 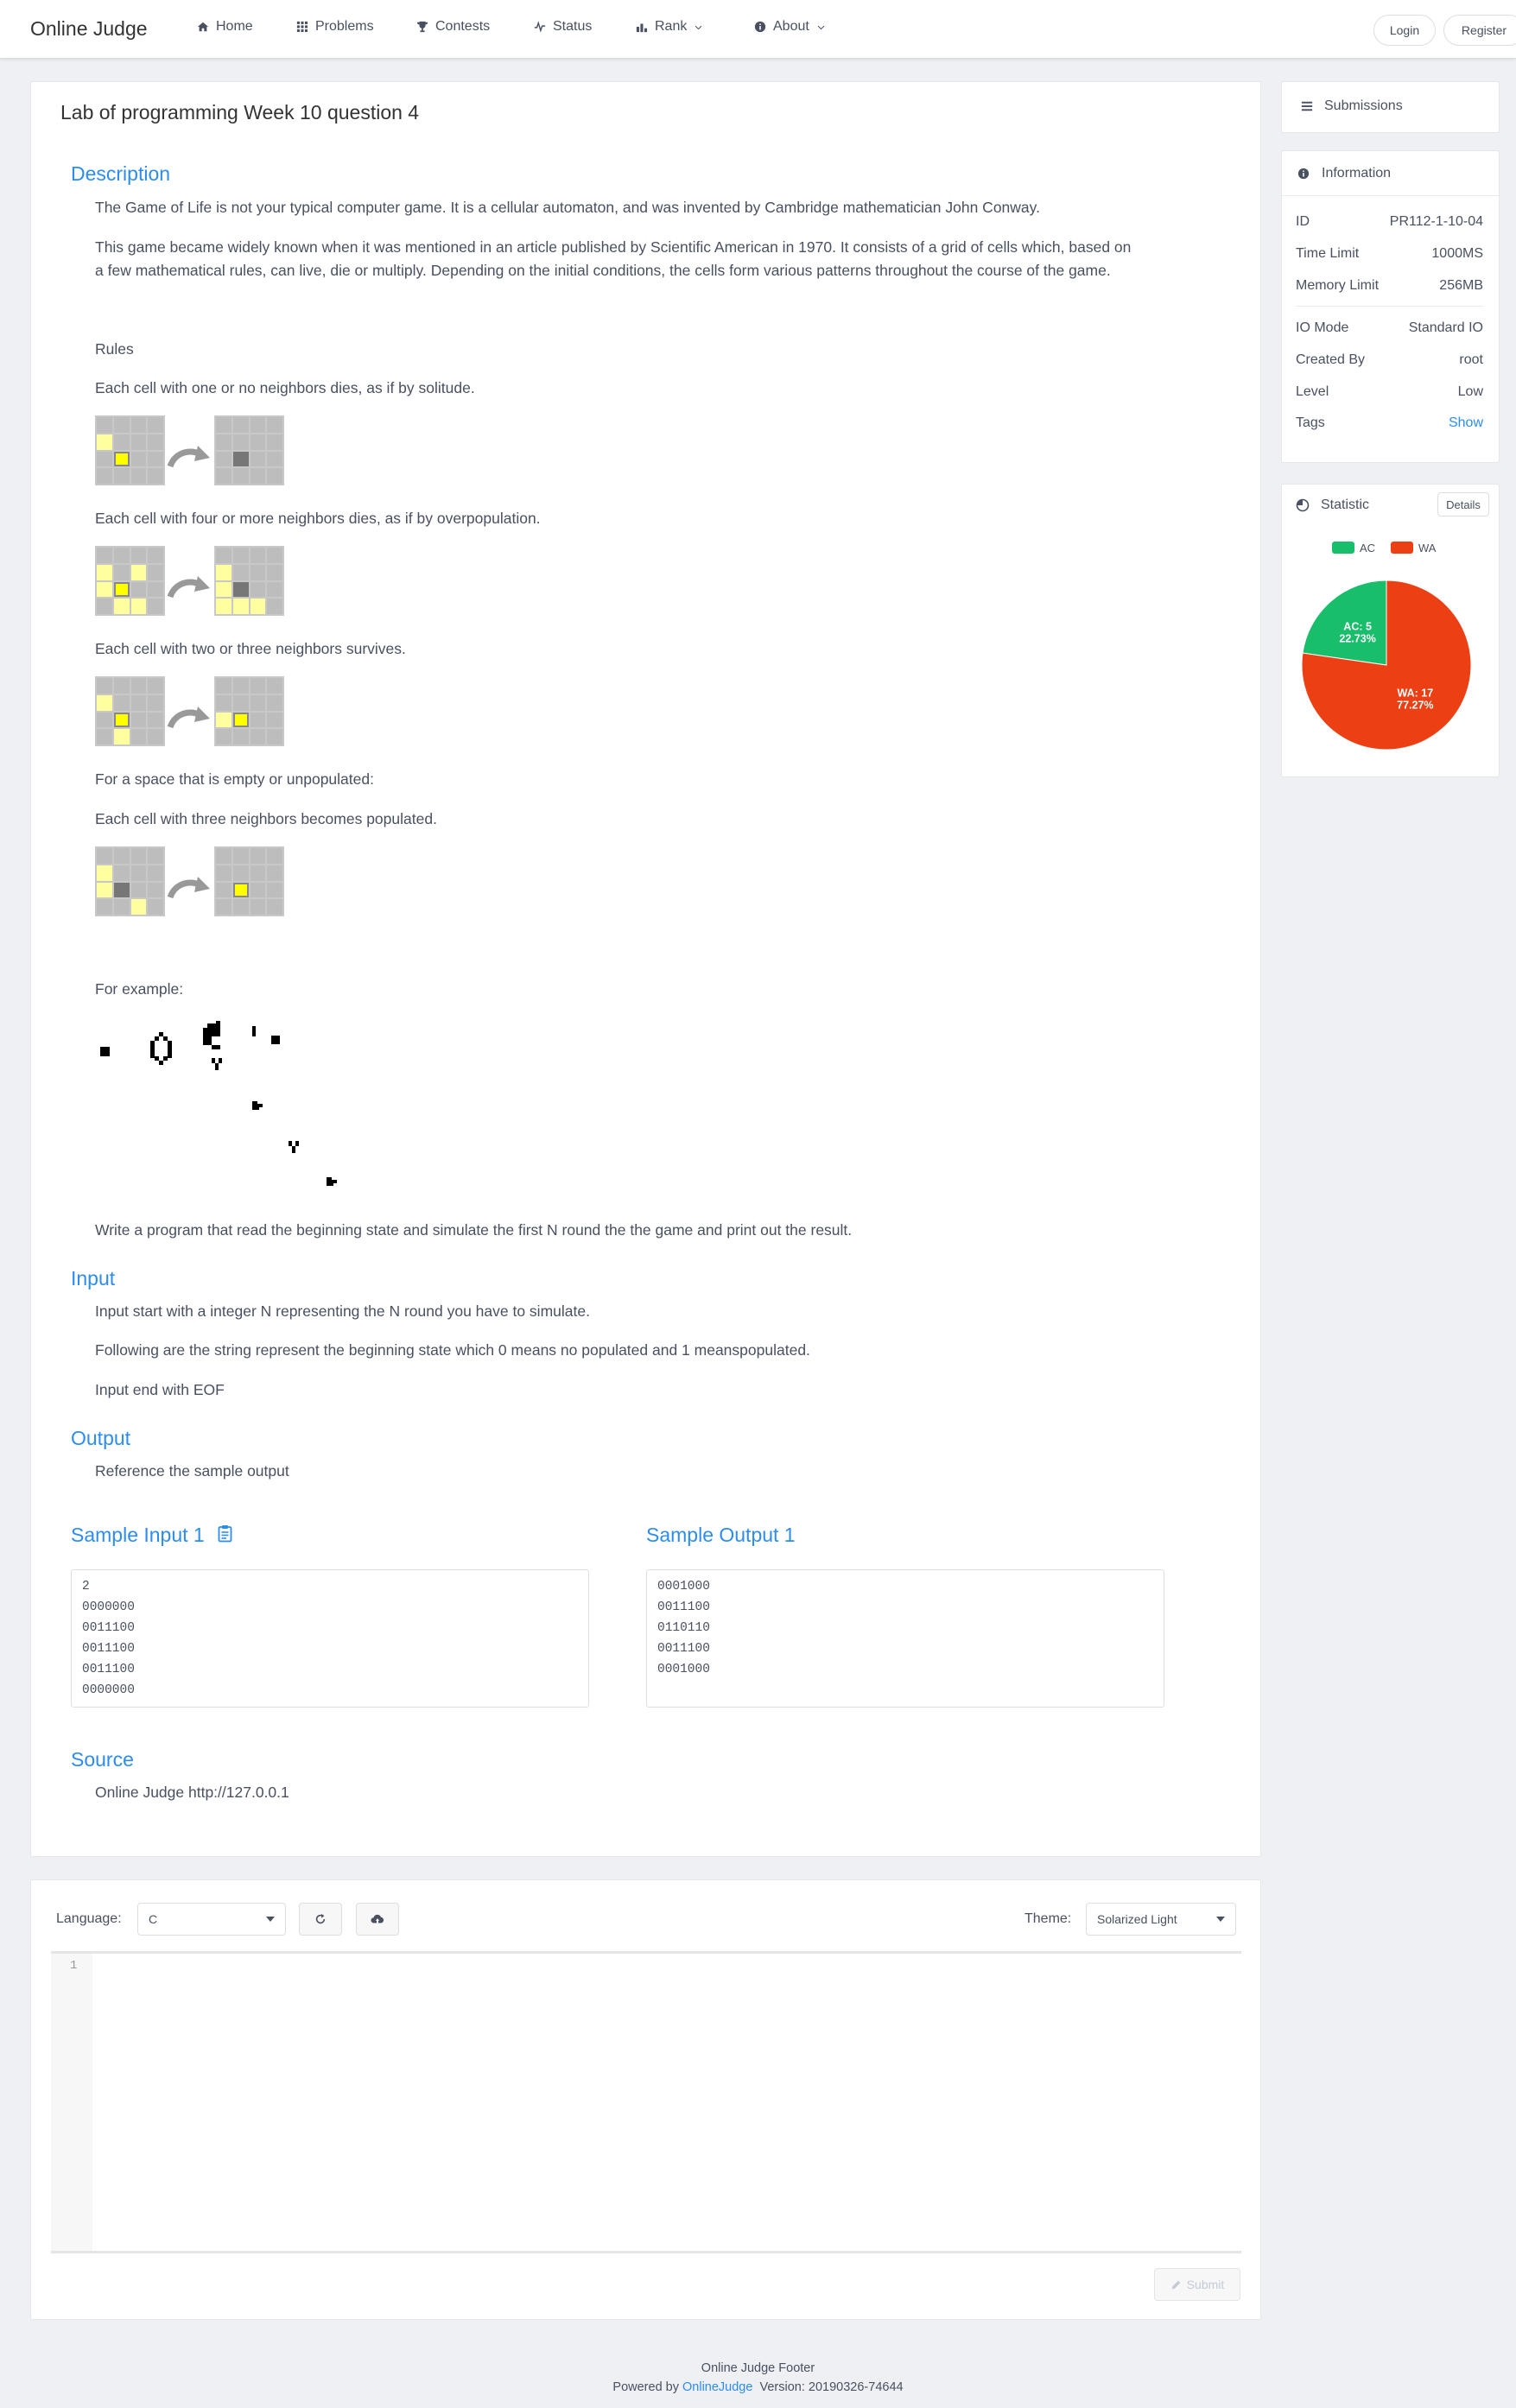 What do you see at coordinates (1357, 173) in the screenshot?
I see `information-title: Information` at bounding box center [1357, 173].